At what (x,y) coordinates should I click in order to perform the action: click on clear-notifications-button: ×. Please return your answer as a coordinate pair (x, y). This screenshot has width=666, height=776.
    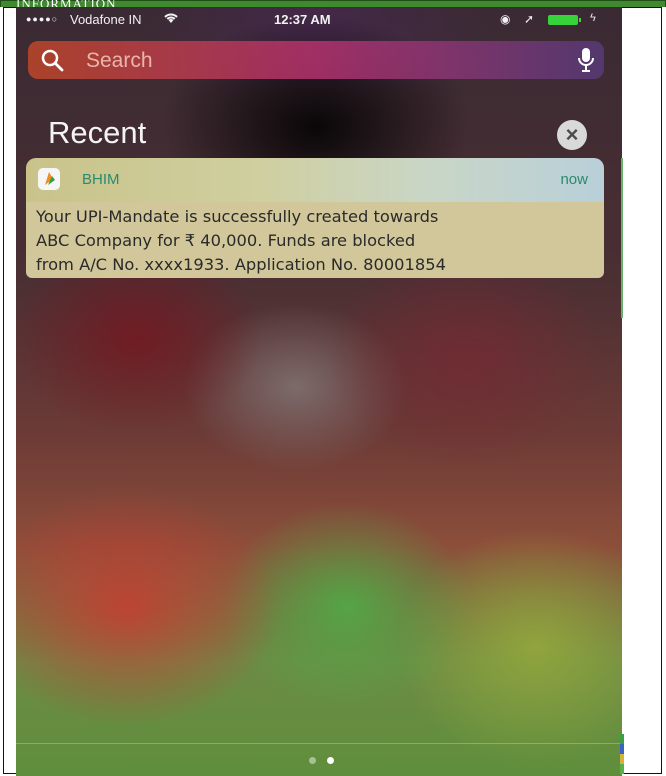
    Looking at the image, I should click on (572, 135).